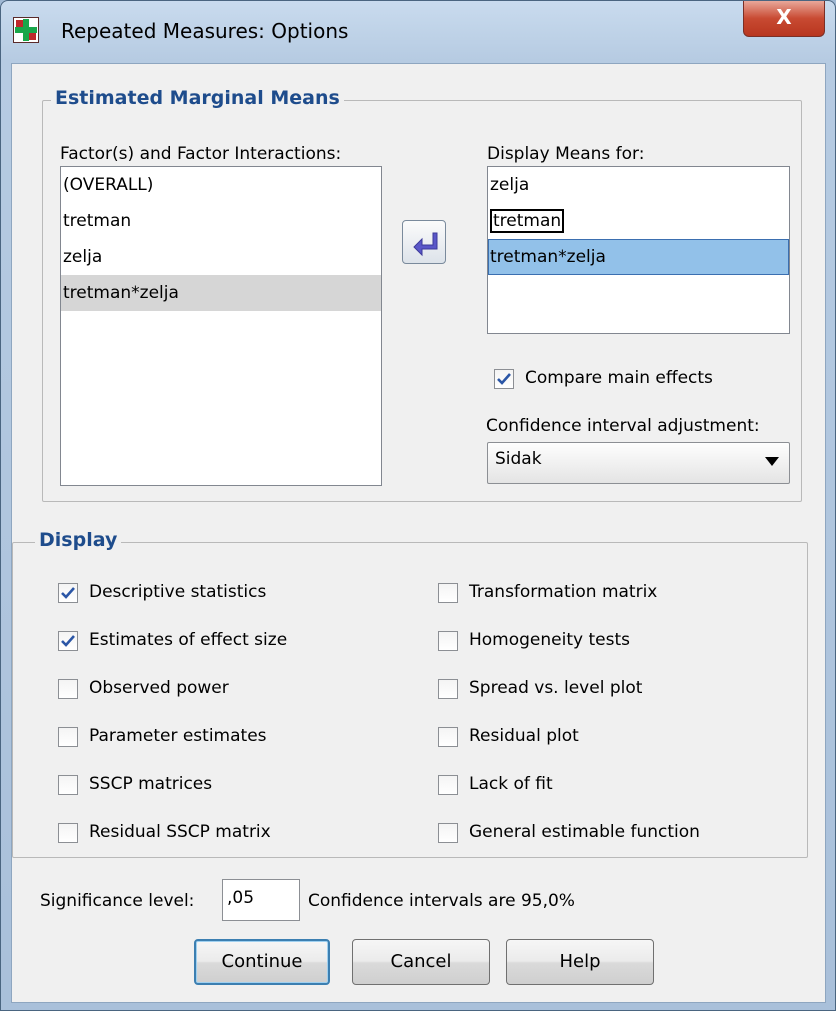  I want to click on close-icon: X, so click(784, 17).